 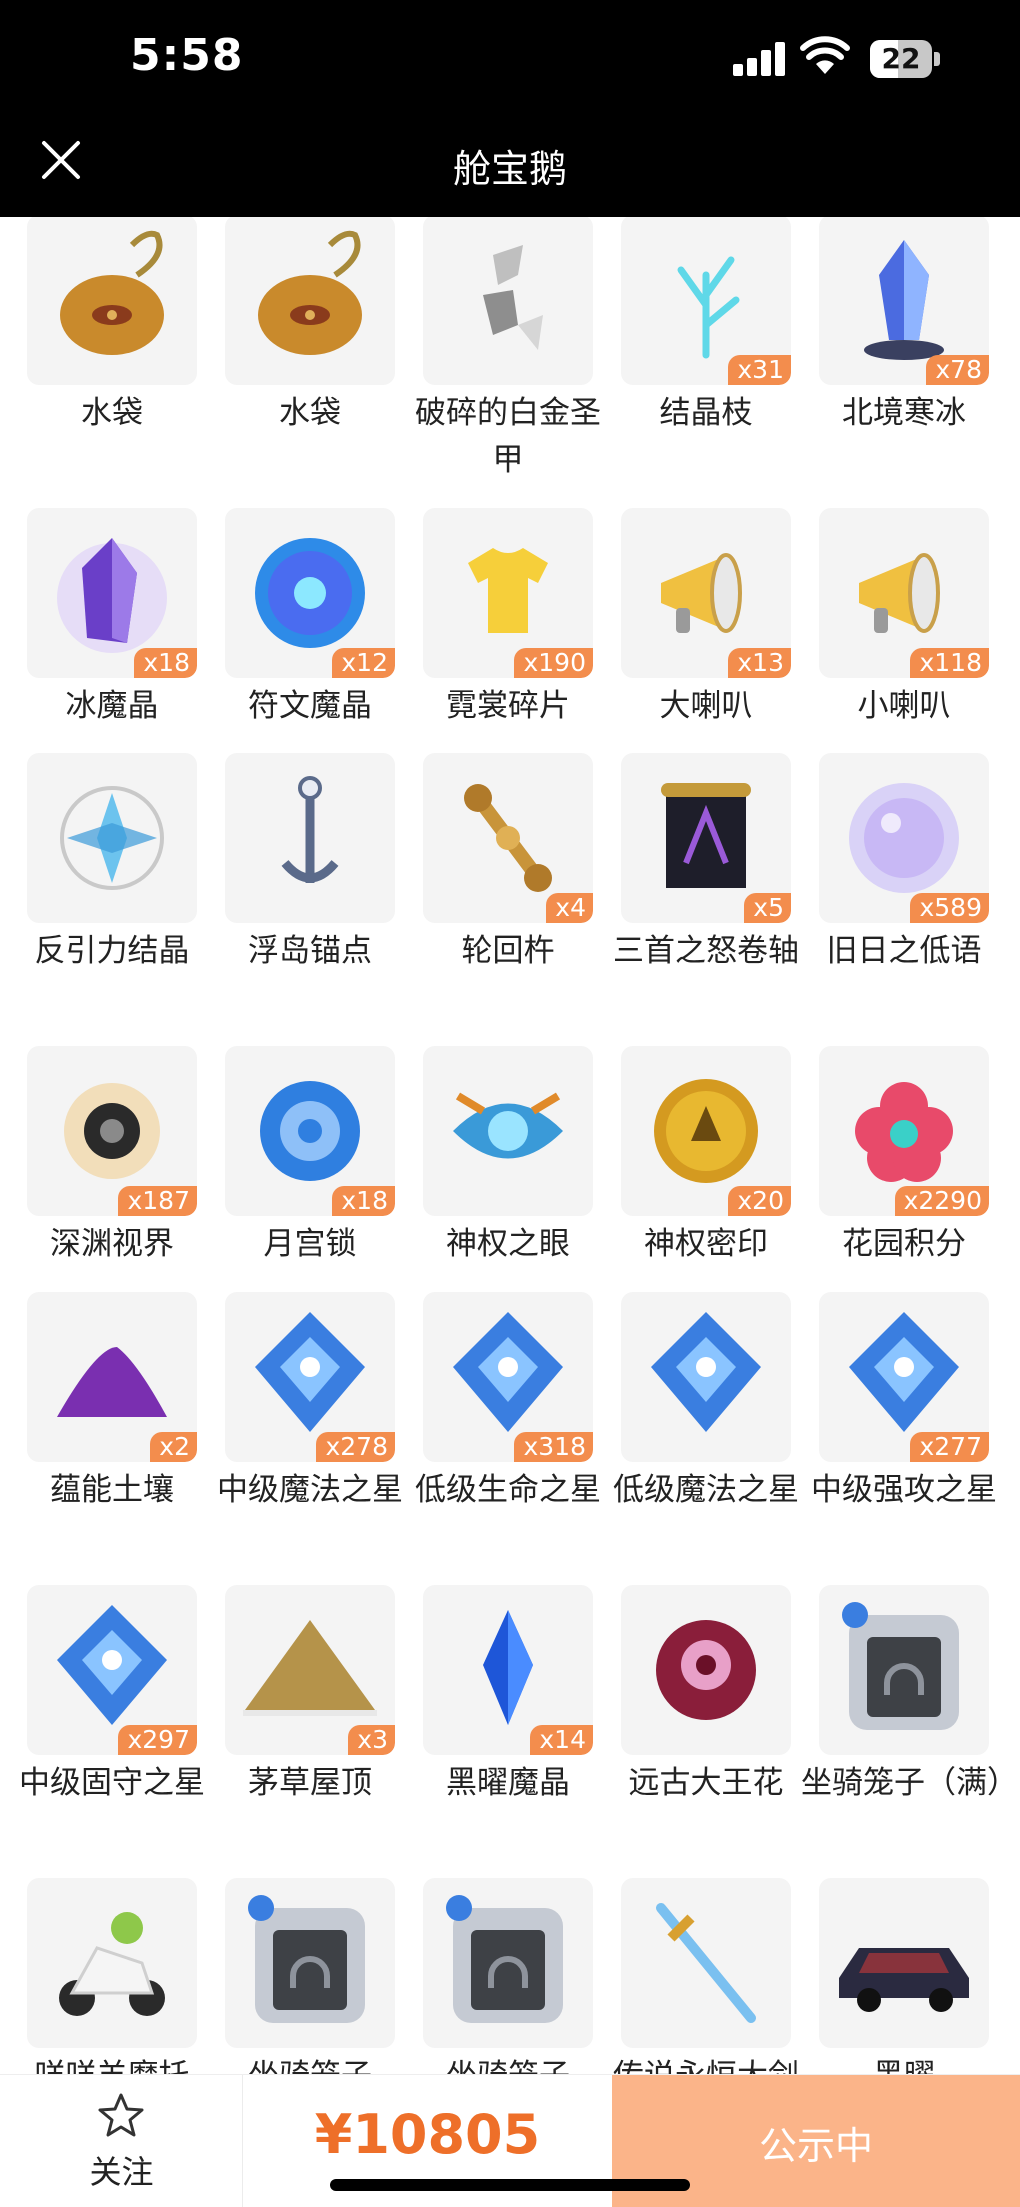 I want to click on count-badge: x2290, so click(x=941, y=1201).